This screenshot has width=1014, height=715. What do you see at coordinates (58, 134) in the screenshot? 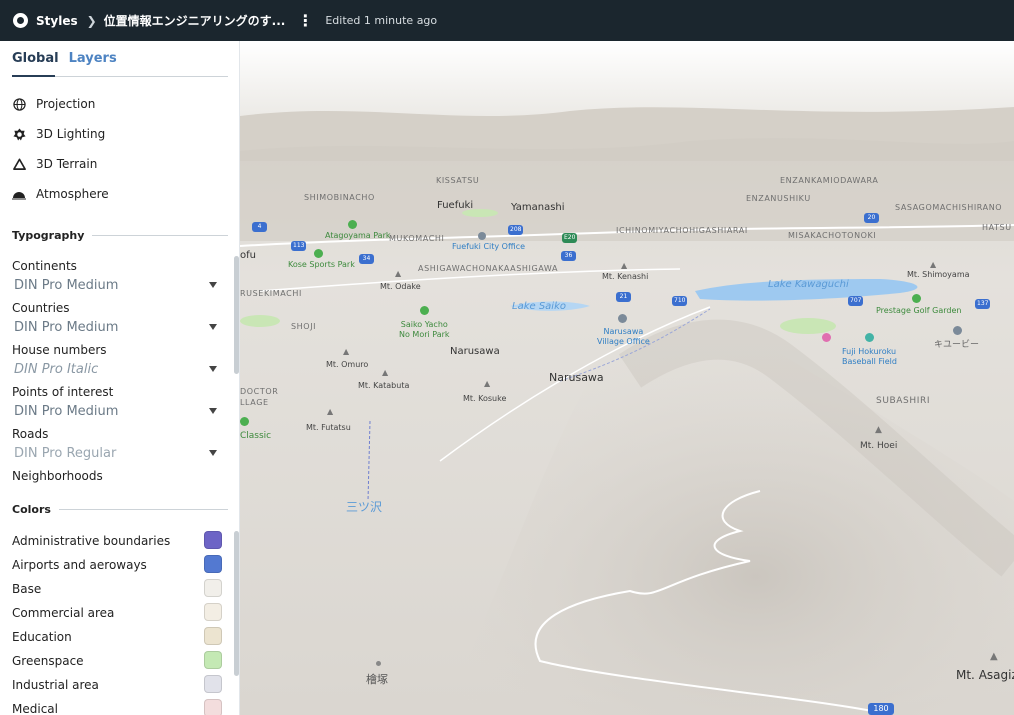
I see `global-item-3d-lighting: 3D Lighting` at bounding box center [58, 134].